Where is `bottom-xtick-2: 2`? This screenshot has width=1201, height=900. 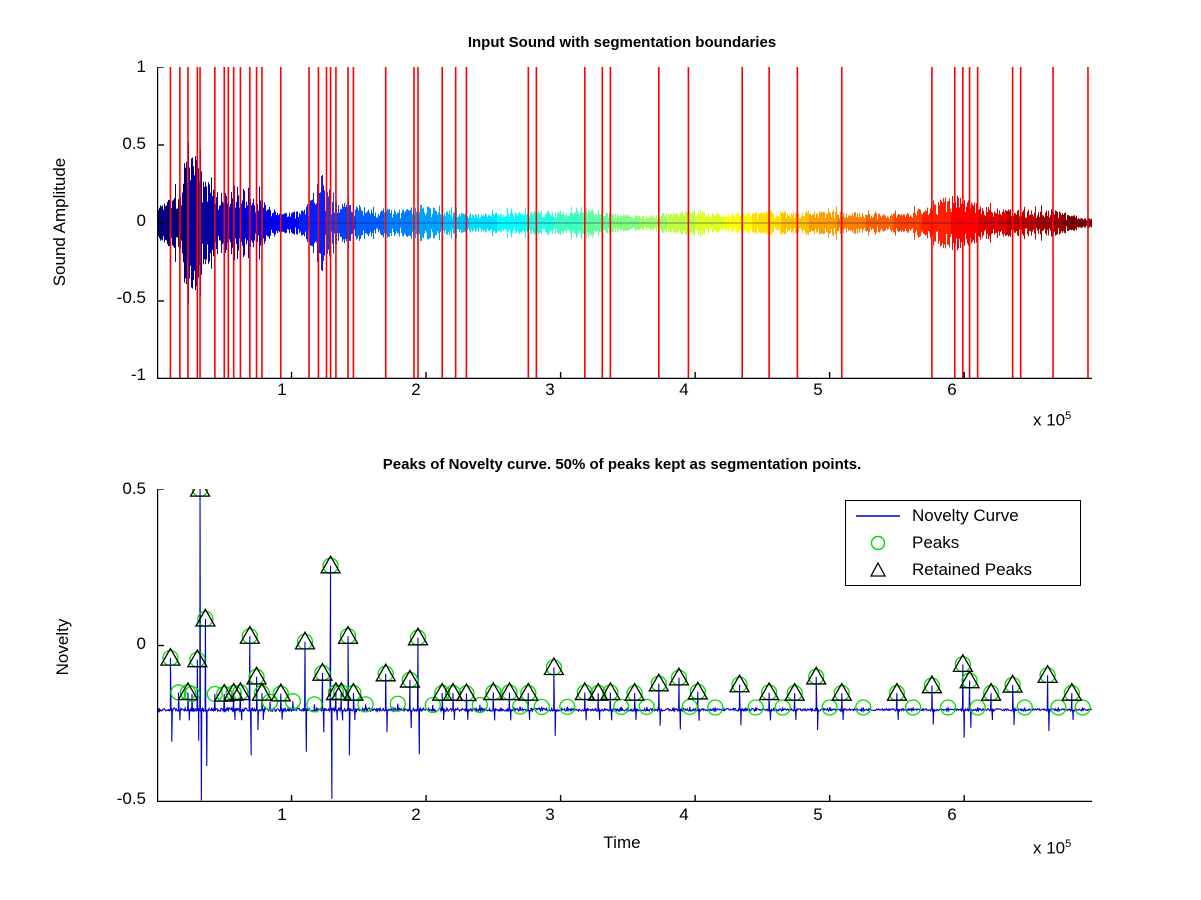 bottom-xtick-2: 2 is located at coordinates (416, 814).